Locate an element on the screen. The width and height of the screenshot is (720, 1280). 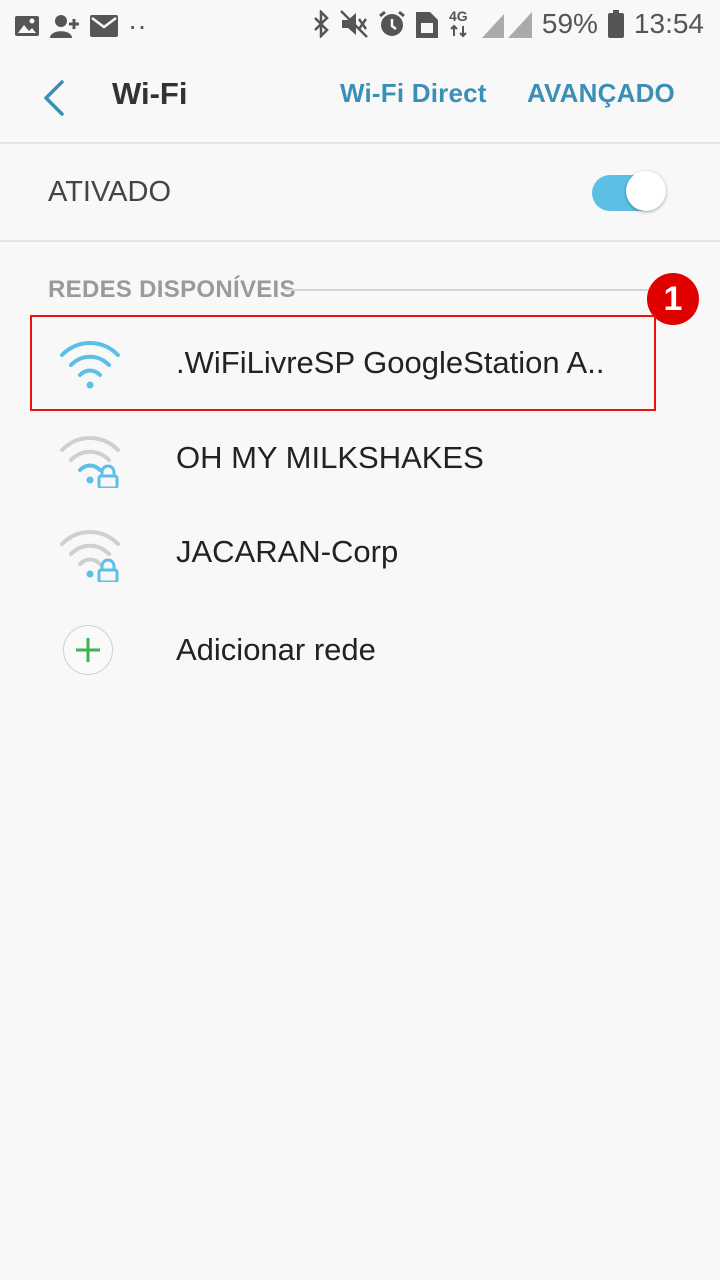
alarm-icon is located at coordinates (392, 24).